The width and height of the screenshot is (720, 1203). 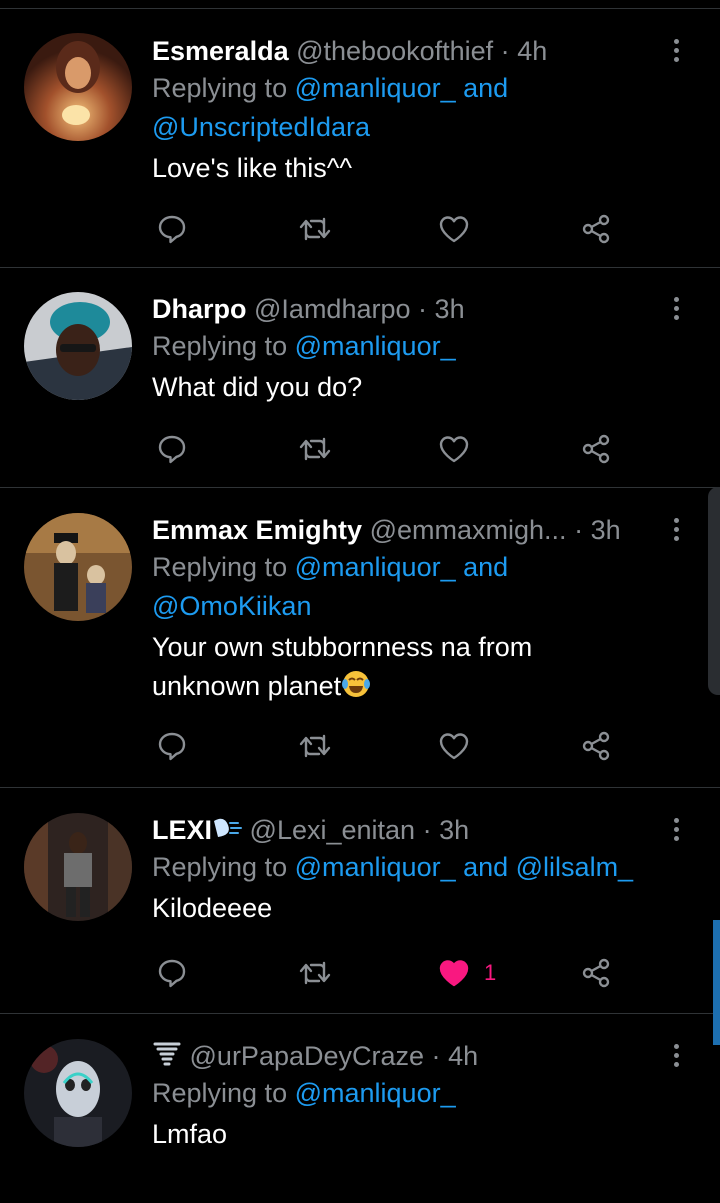 I want to click on side-handle, so click(x=714, y=591).